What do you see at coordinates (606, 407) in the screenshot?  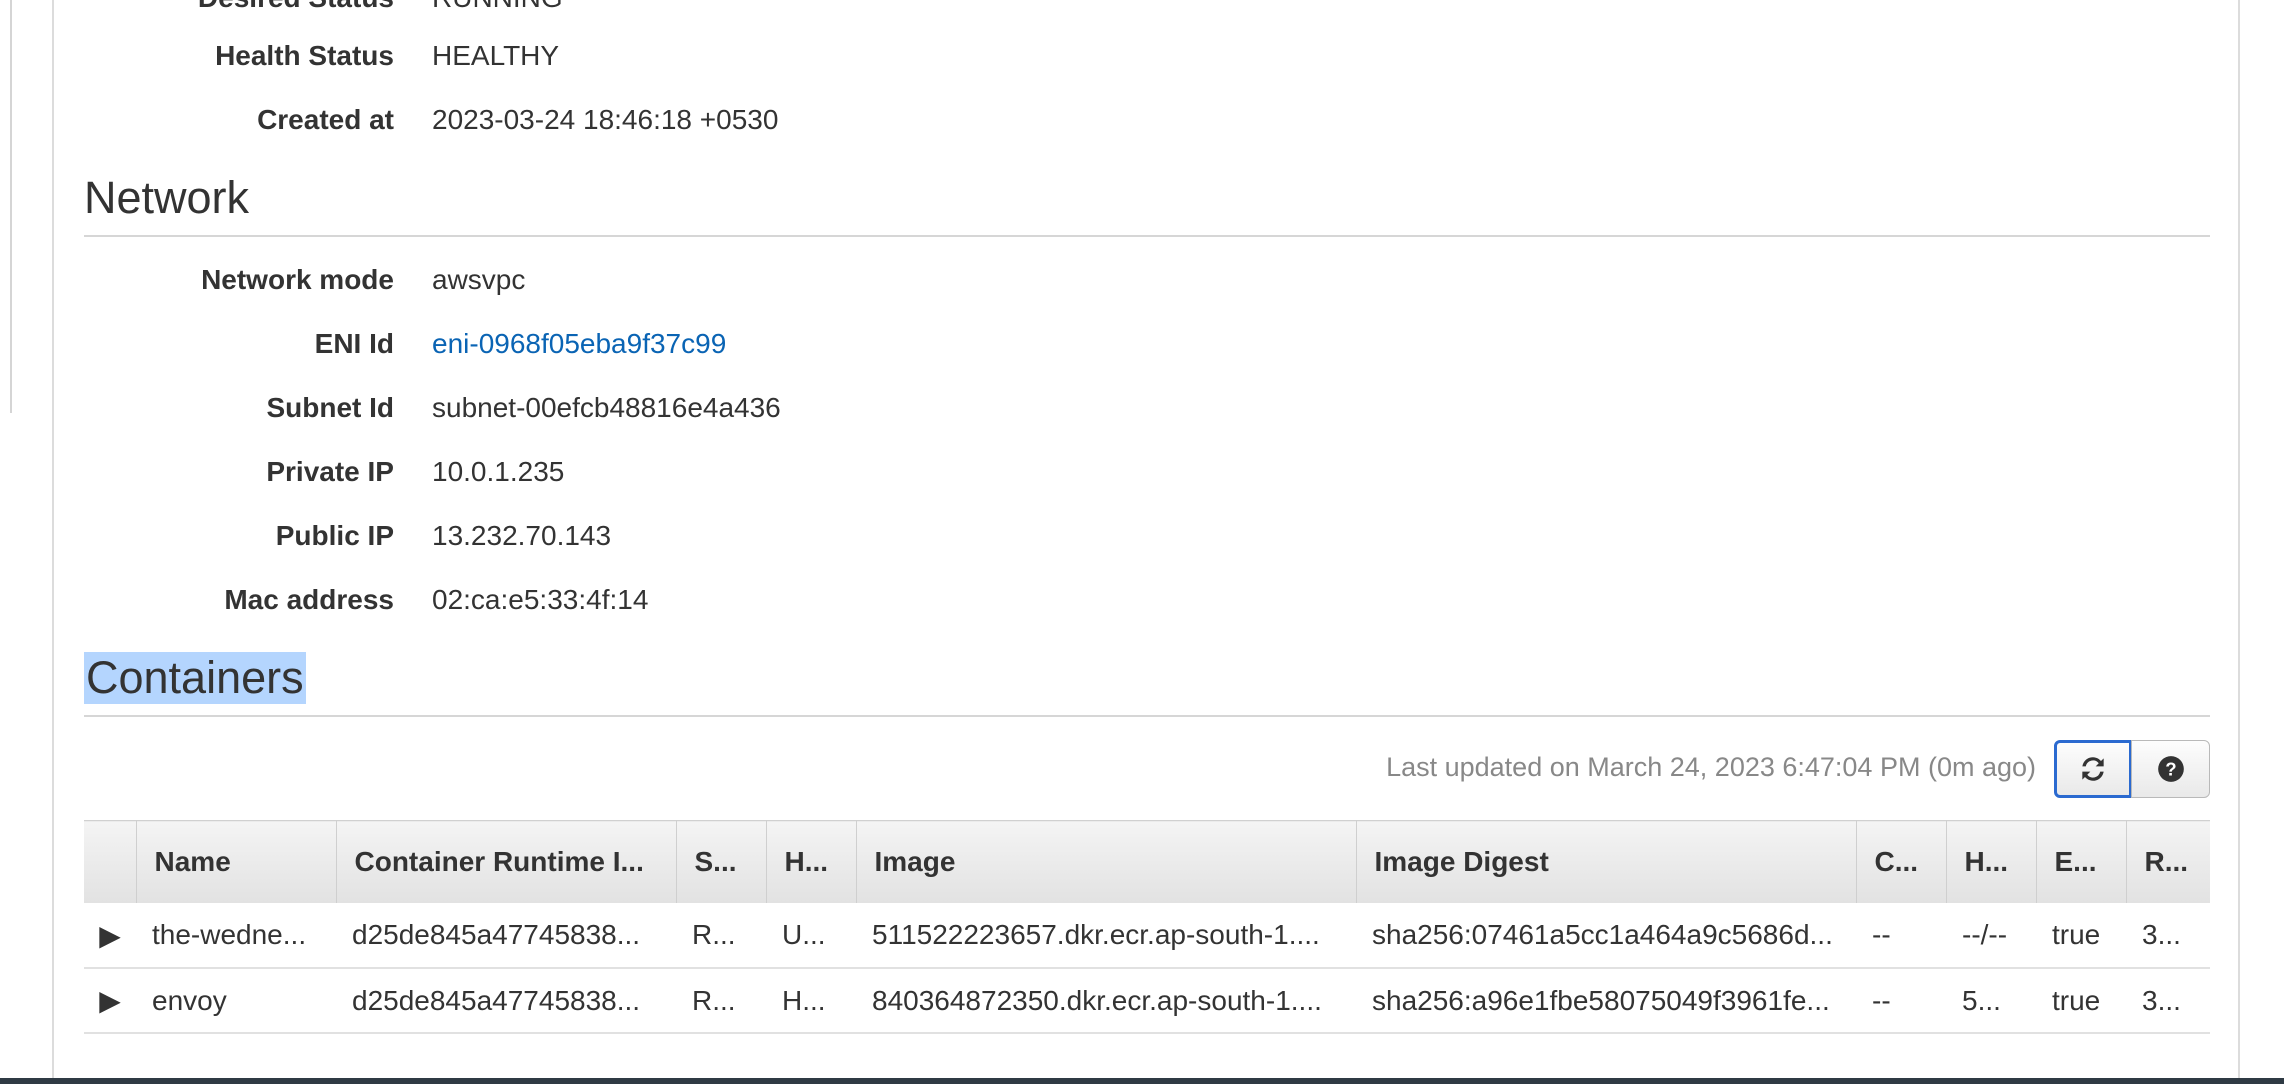 I see `subnet-id-value: subnet-00efcb48816e4a436` at bounding box center [606, 407].